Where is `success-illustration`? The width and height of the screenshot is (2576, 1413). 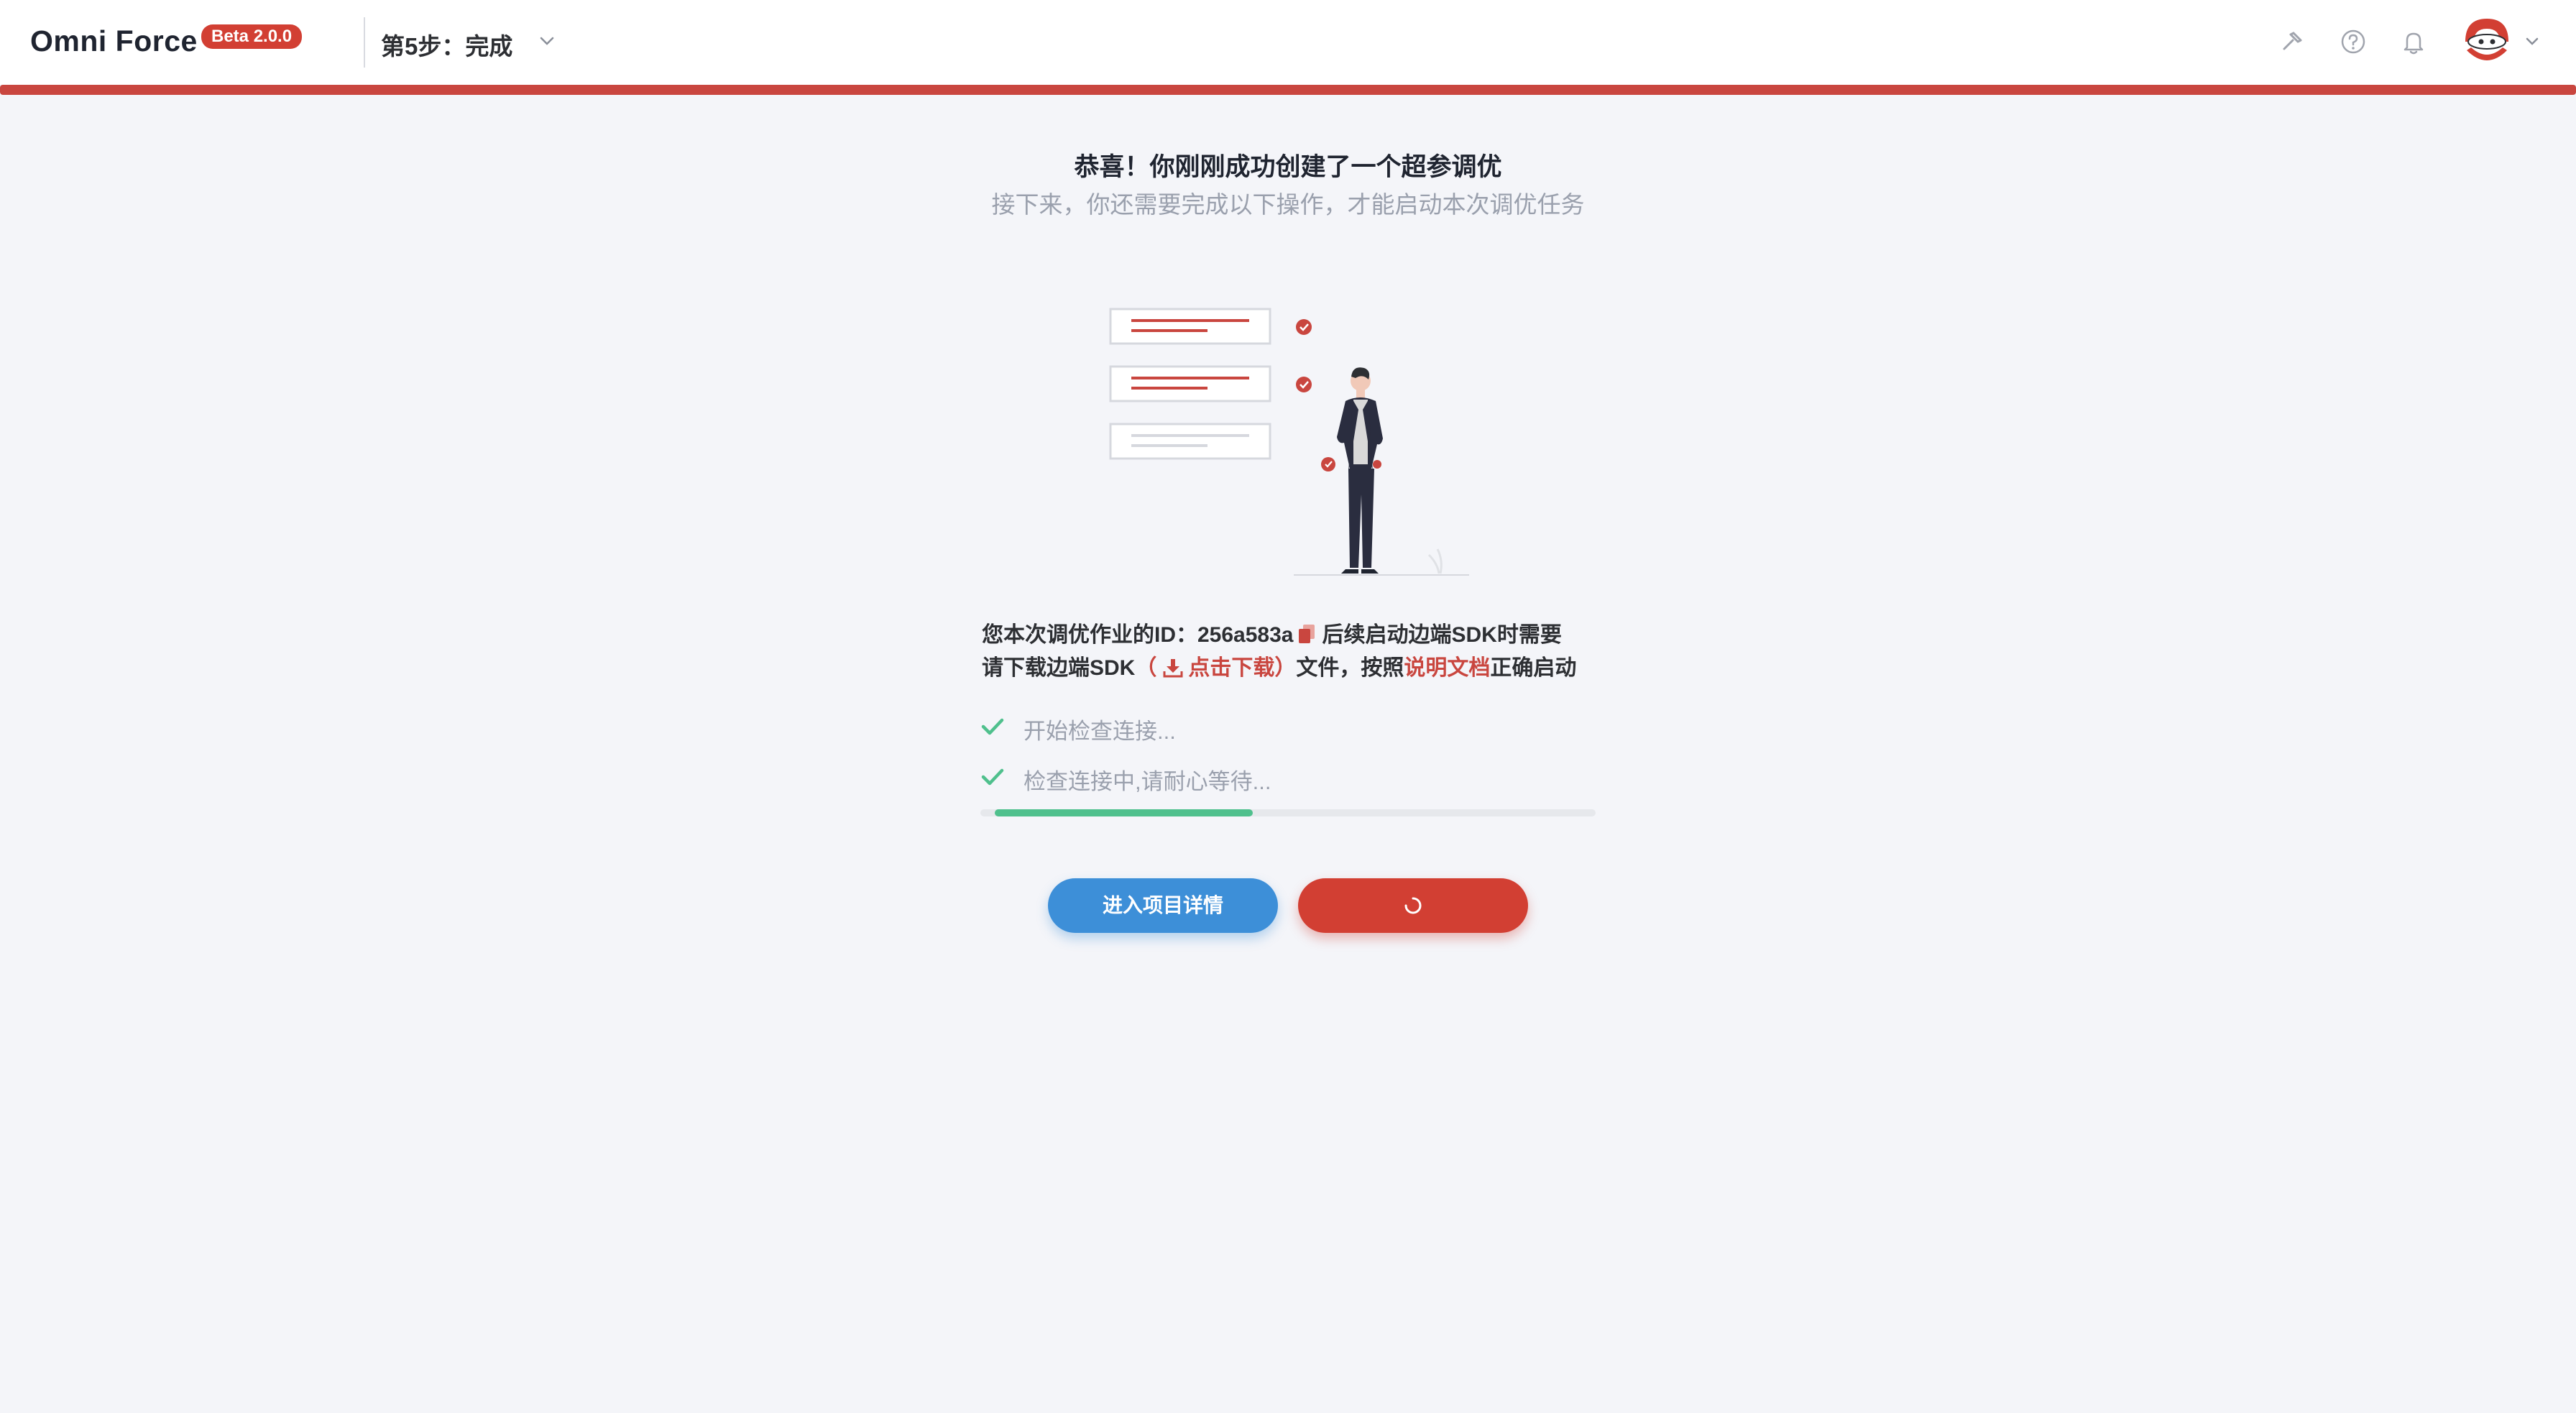 success-illustration is located at coordinates (1289, 442).